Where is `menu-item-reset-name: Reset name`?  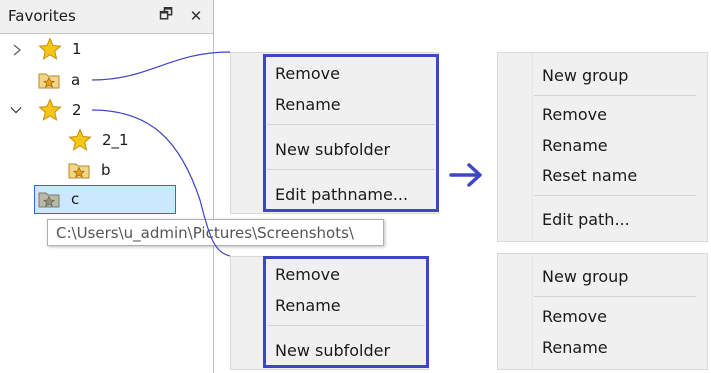 menu-item-reset-name: Reset name is located at coordinates (589, 175).